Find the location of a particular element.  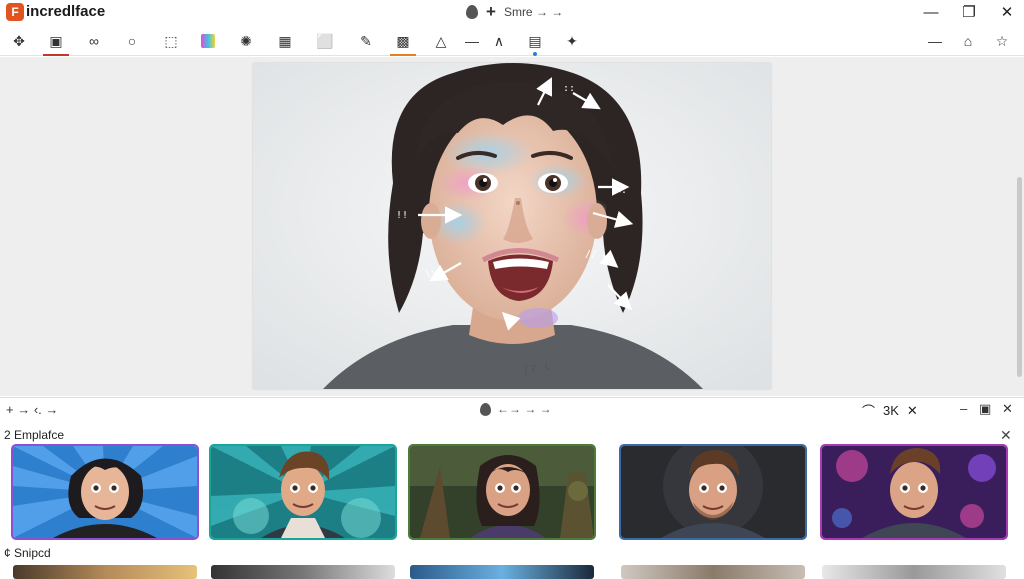

panel-maximize-button: ▣ is located at coordinates (985, 409).